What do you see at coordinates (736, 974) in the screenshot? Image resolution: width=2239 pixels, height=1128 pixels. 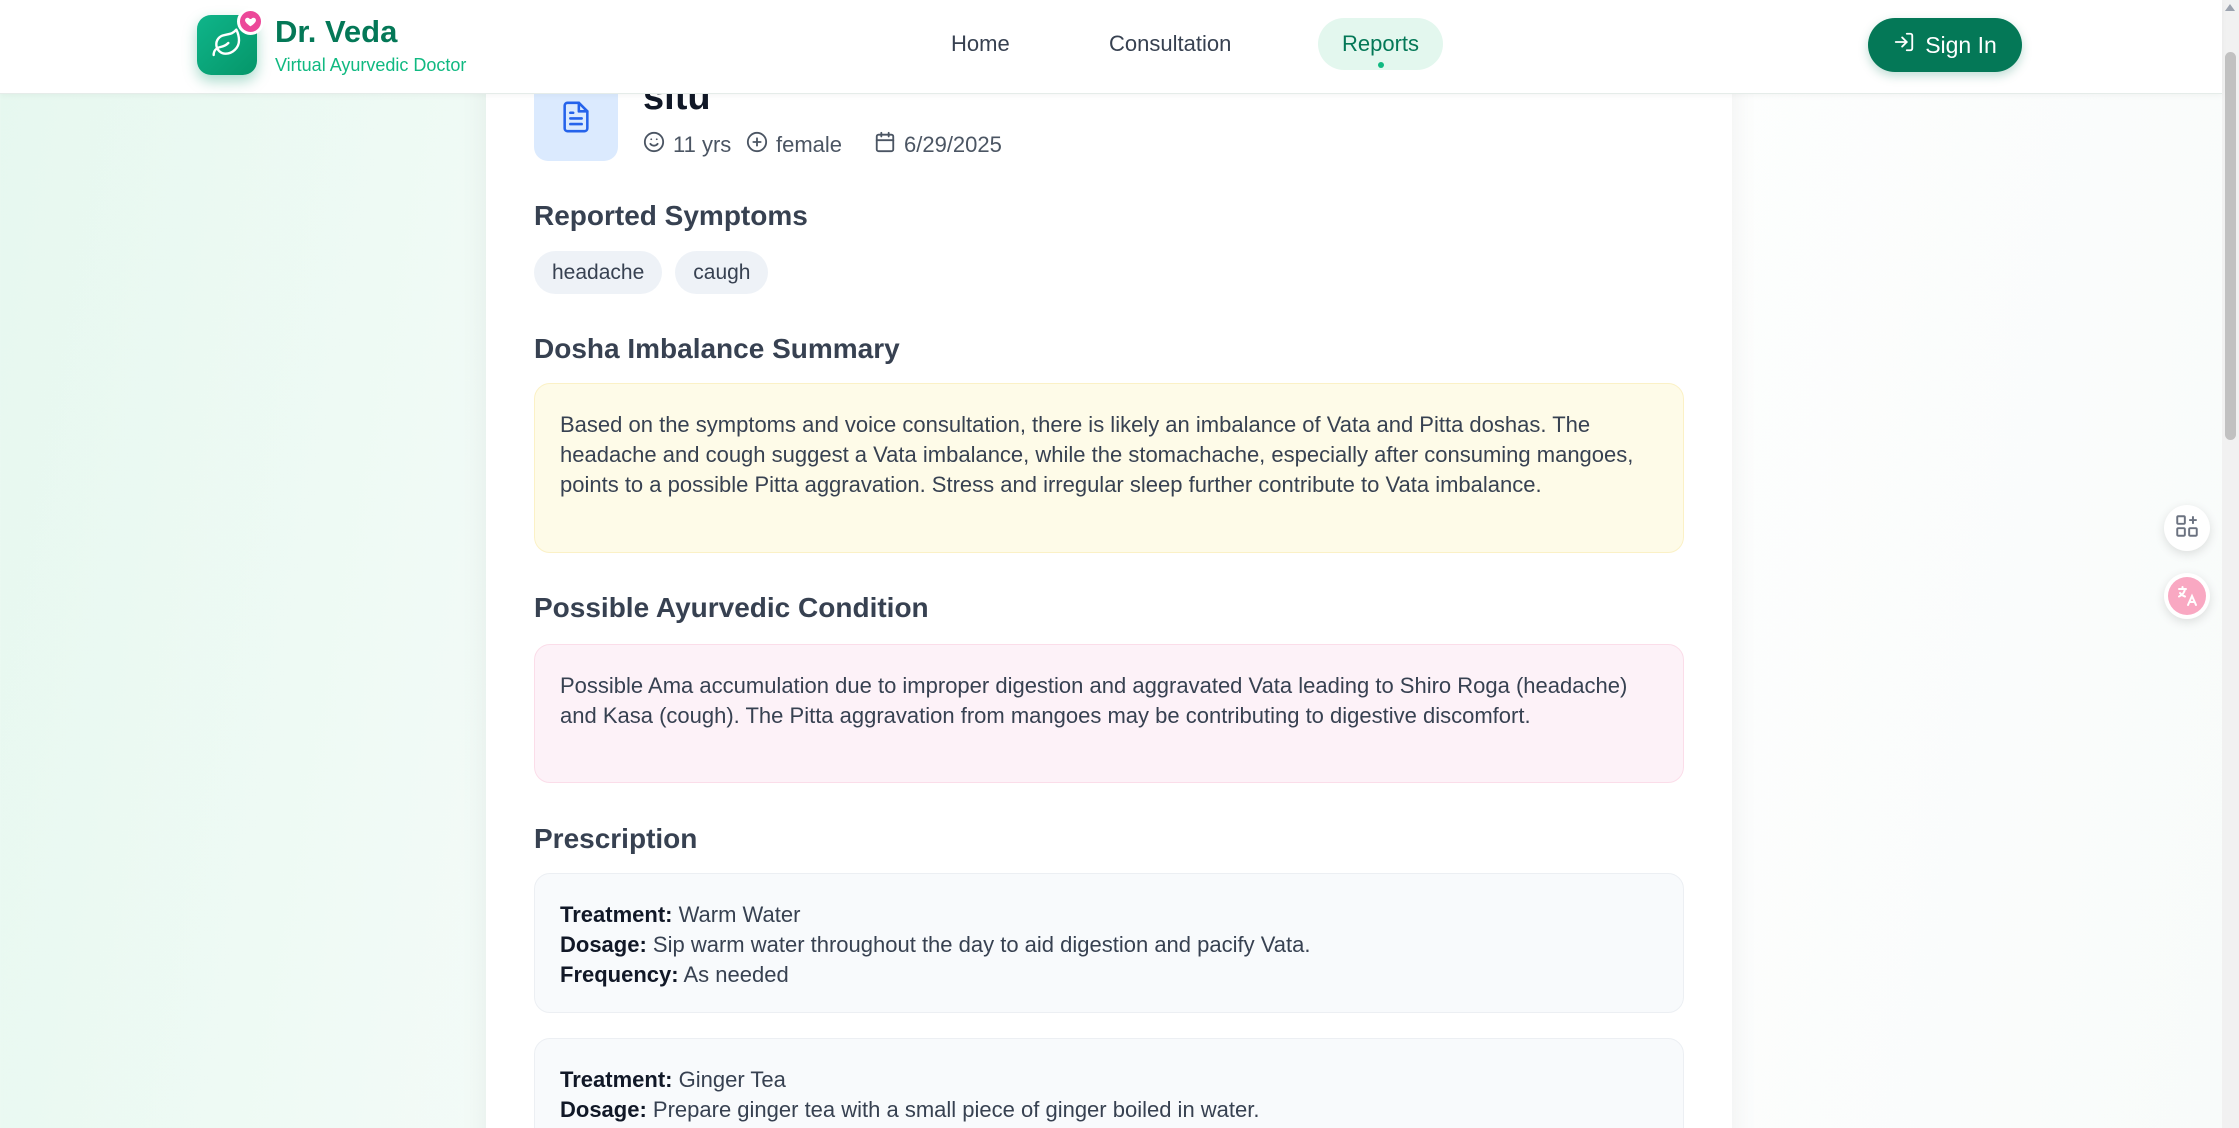 I see `frequency-value: As needed` at bounding box center [736, 974].